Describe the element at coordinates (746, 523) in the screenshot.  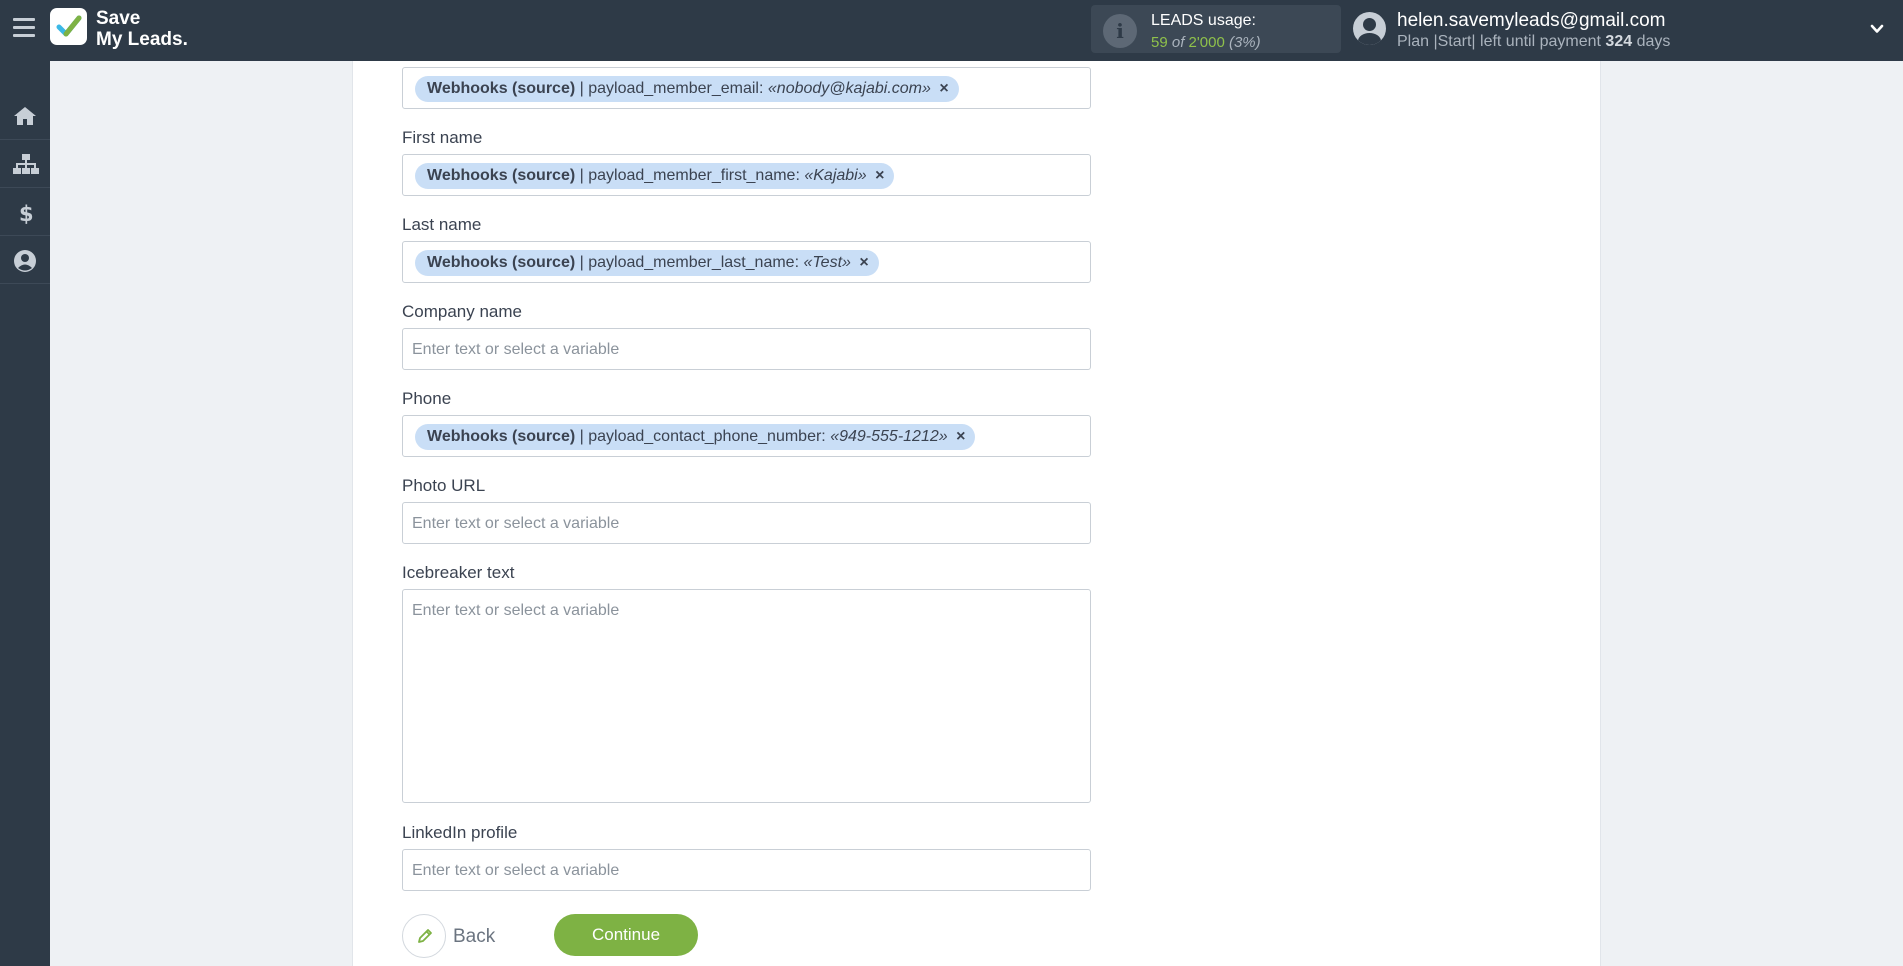
I see `photo-url-field: Enter text or select a variable` at that location.